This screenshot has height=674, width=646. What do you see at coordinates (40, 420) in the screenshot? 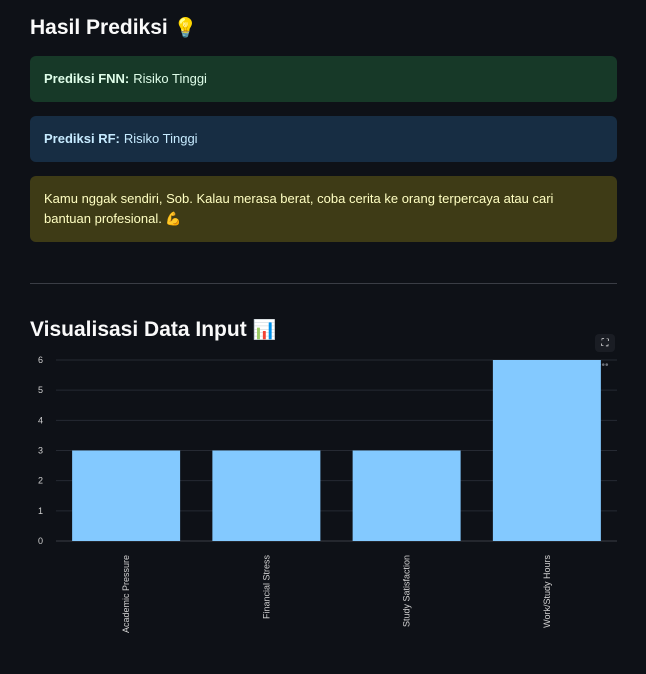
I see `y-tick-label: 4` at bounding box center [40, 420].